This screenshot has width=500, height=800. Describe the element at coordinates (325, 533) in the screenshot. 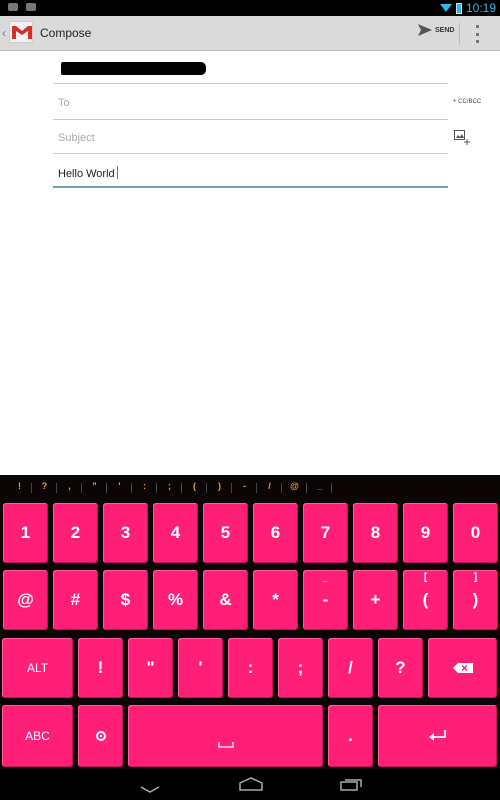

I see `key-7: 7` at that location.